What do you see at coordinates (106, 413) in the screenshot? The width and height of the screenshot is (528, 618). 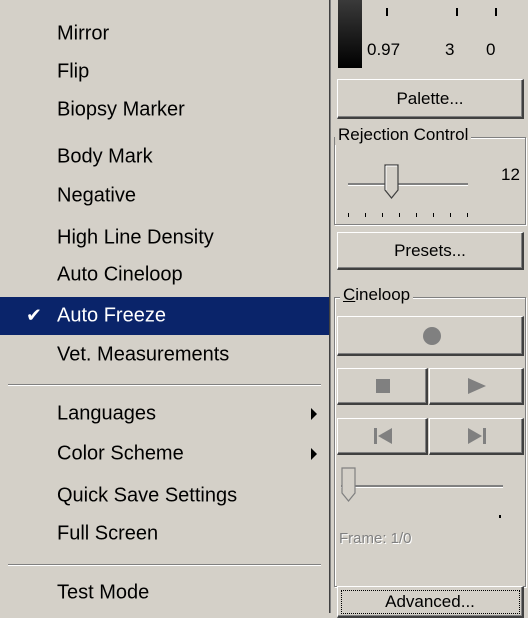 I see `menu-item-label: Languages` at bounding box center [106, 413].